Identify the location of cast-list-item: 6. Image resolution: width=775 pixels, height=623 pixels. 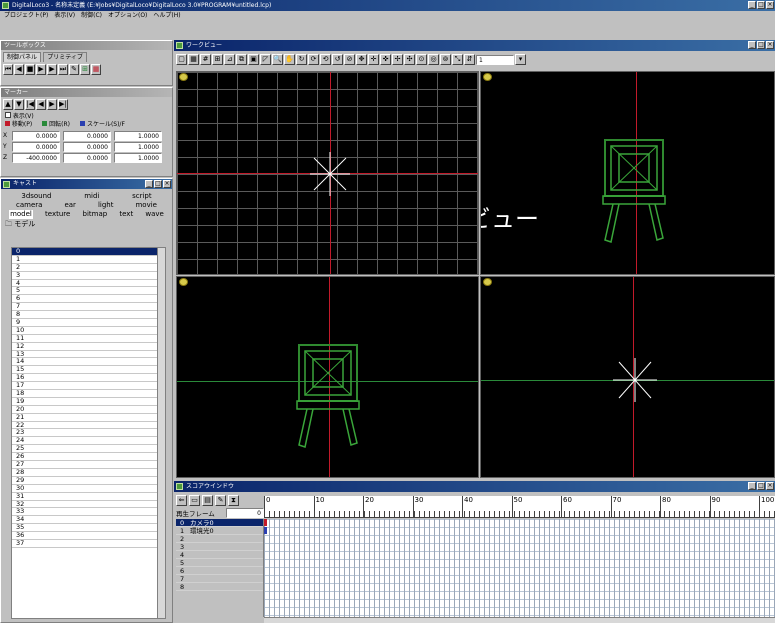
(88, 299).